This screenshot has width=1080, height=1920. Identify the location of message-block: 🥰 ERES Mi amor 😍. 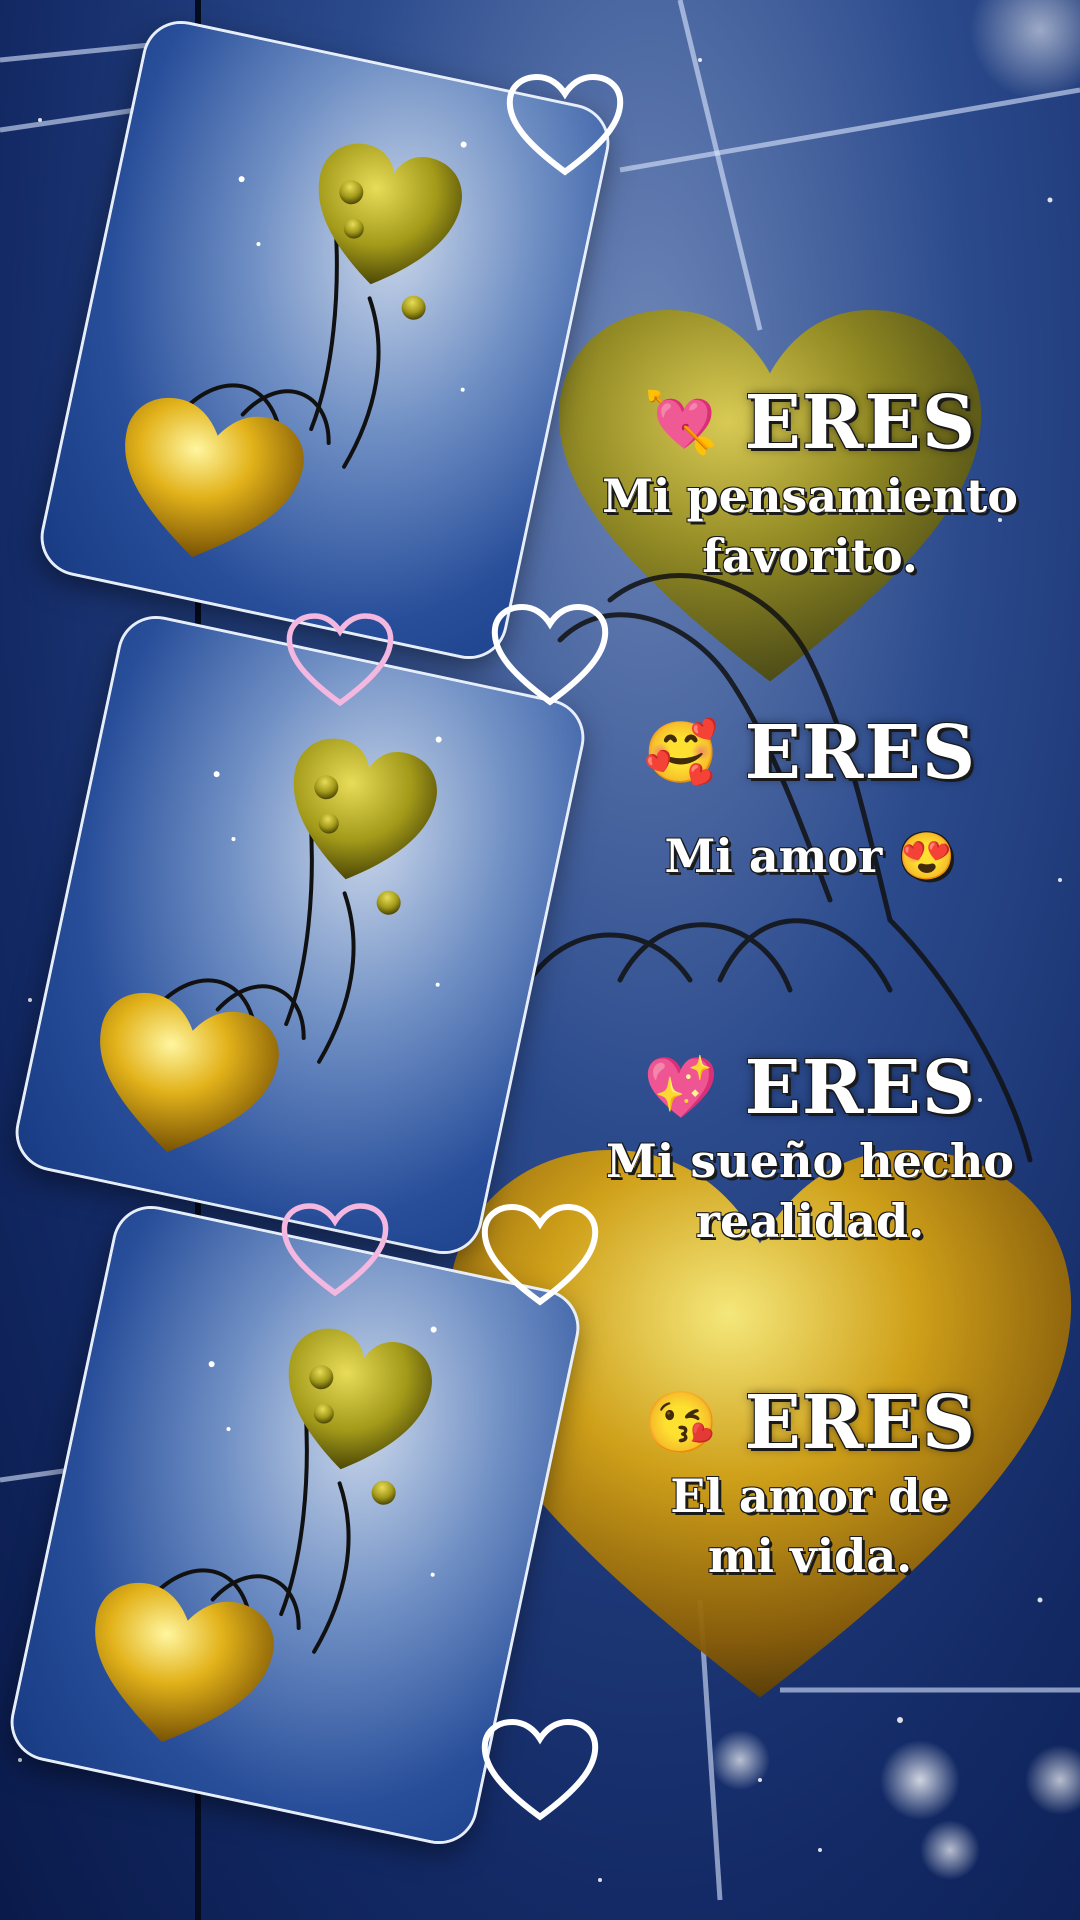
(810, 798).